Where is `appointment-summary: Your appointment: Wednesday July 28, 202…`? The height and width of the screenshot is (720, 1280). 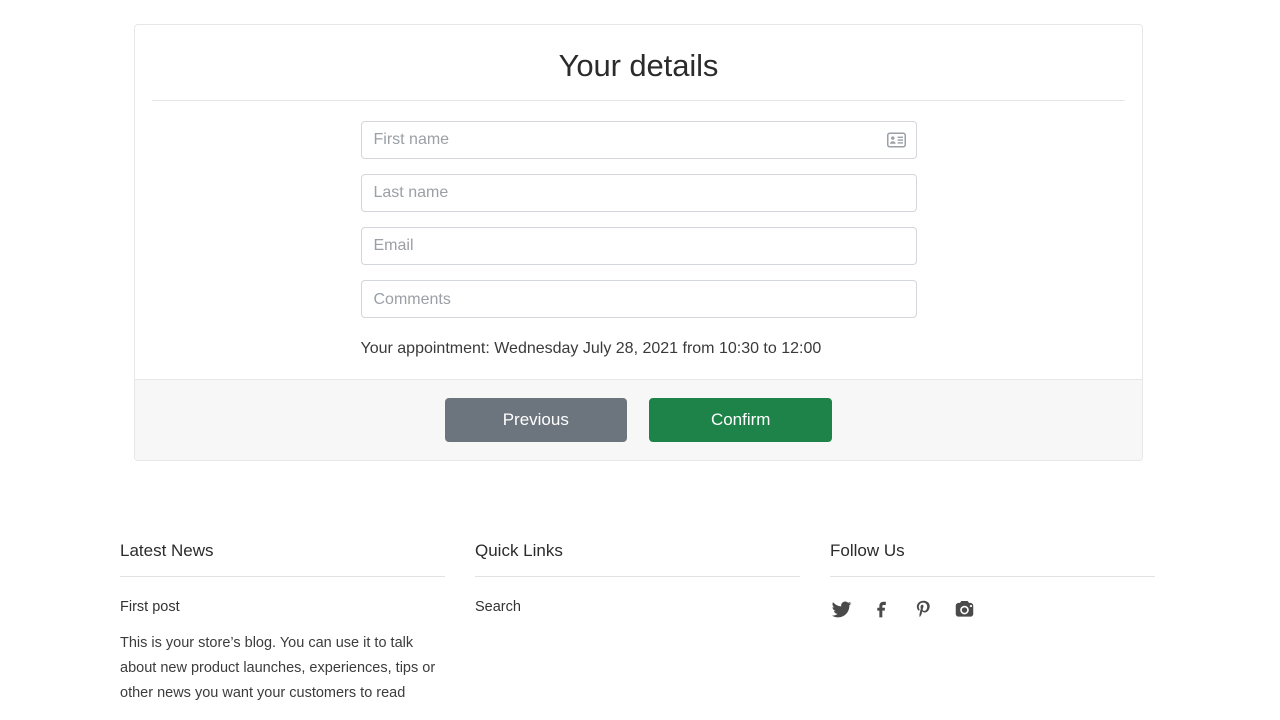 appointment-summary: Your appointment: Wednesday July 28, 202… is located at coordinates (591, 349).